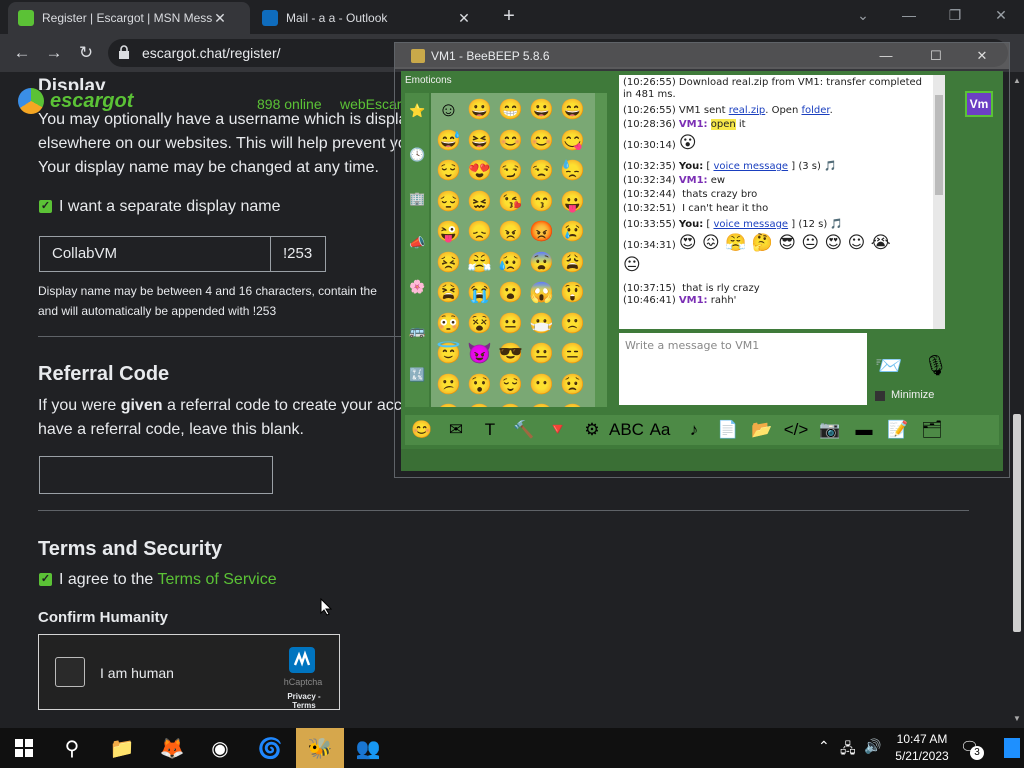  Describe the element at coordinates (796, 430) in the screenshot. I see `beebeep-toolbar-button: </>` at that location.